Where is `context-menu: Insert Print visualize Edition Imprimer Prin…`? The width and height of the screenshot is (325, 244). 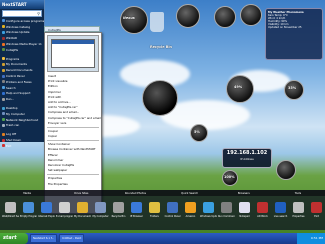 context-menu: Insert Print visualize Edition Imprimer Prin… is located at coordinates (73, 123).